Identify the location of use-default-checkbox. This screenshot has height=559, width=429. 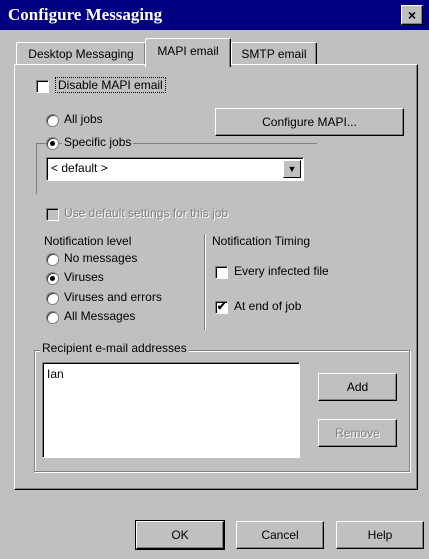
(52, 214).